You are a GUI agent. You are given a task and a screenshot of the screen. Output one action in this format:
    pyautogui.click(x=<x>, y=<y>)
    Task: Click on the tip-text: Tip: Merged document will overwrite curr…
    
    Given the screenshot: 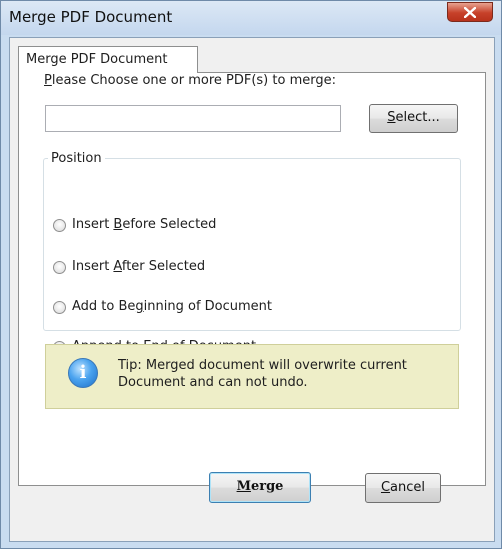 What is the action you would take?
    pyautogui.click(x=262, y=374)
    